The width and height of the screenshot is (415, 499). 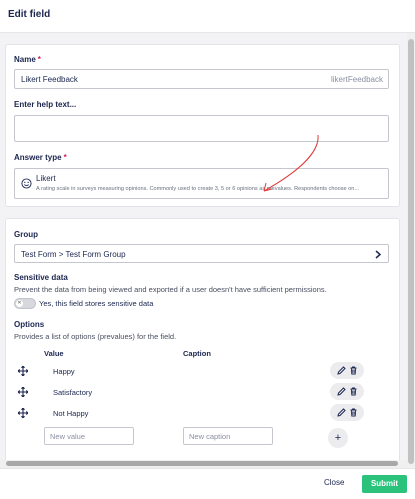 What do you see at coordinates (201, 79) in the screenshot?
I see `name-input: Likert Feedback likertFeedback` at bounding box center [201, 79].